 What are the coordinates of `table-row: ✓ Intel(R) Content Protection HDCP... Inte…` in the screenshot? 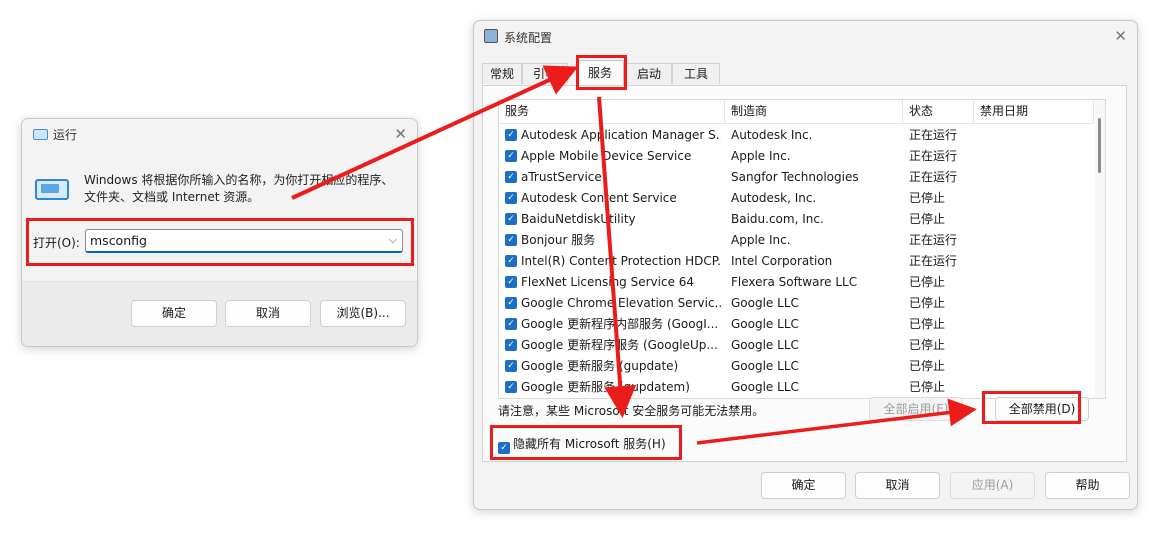 It's located at (796, 261).